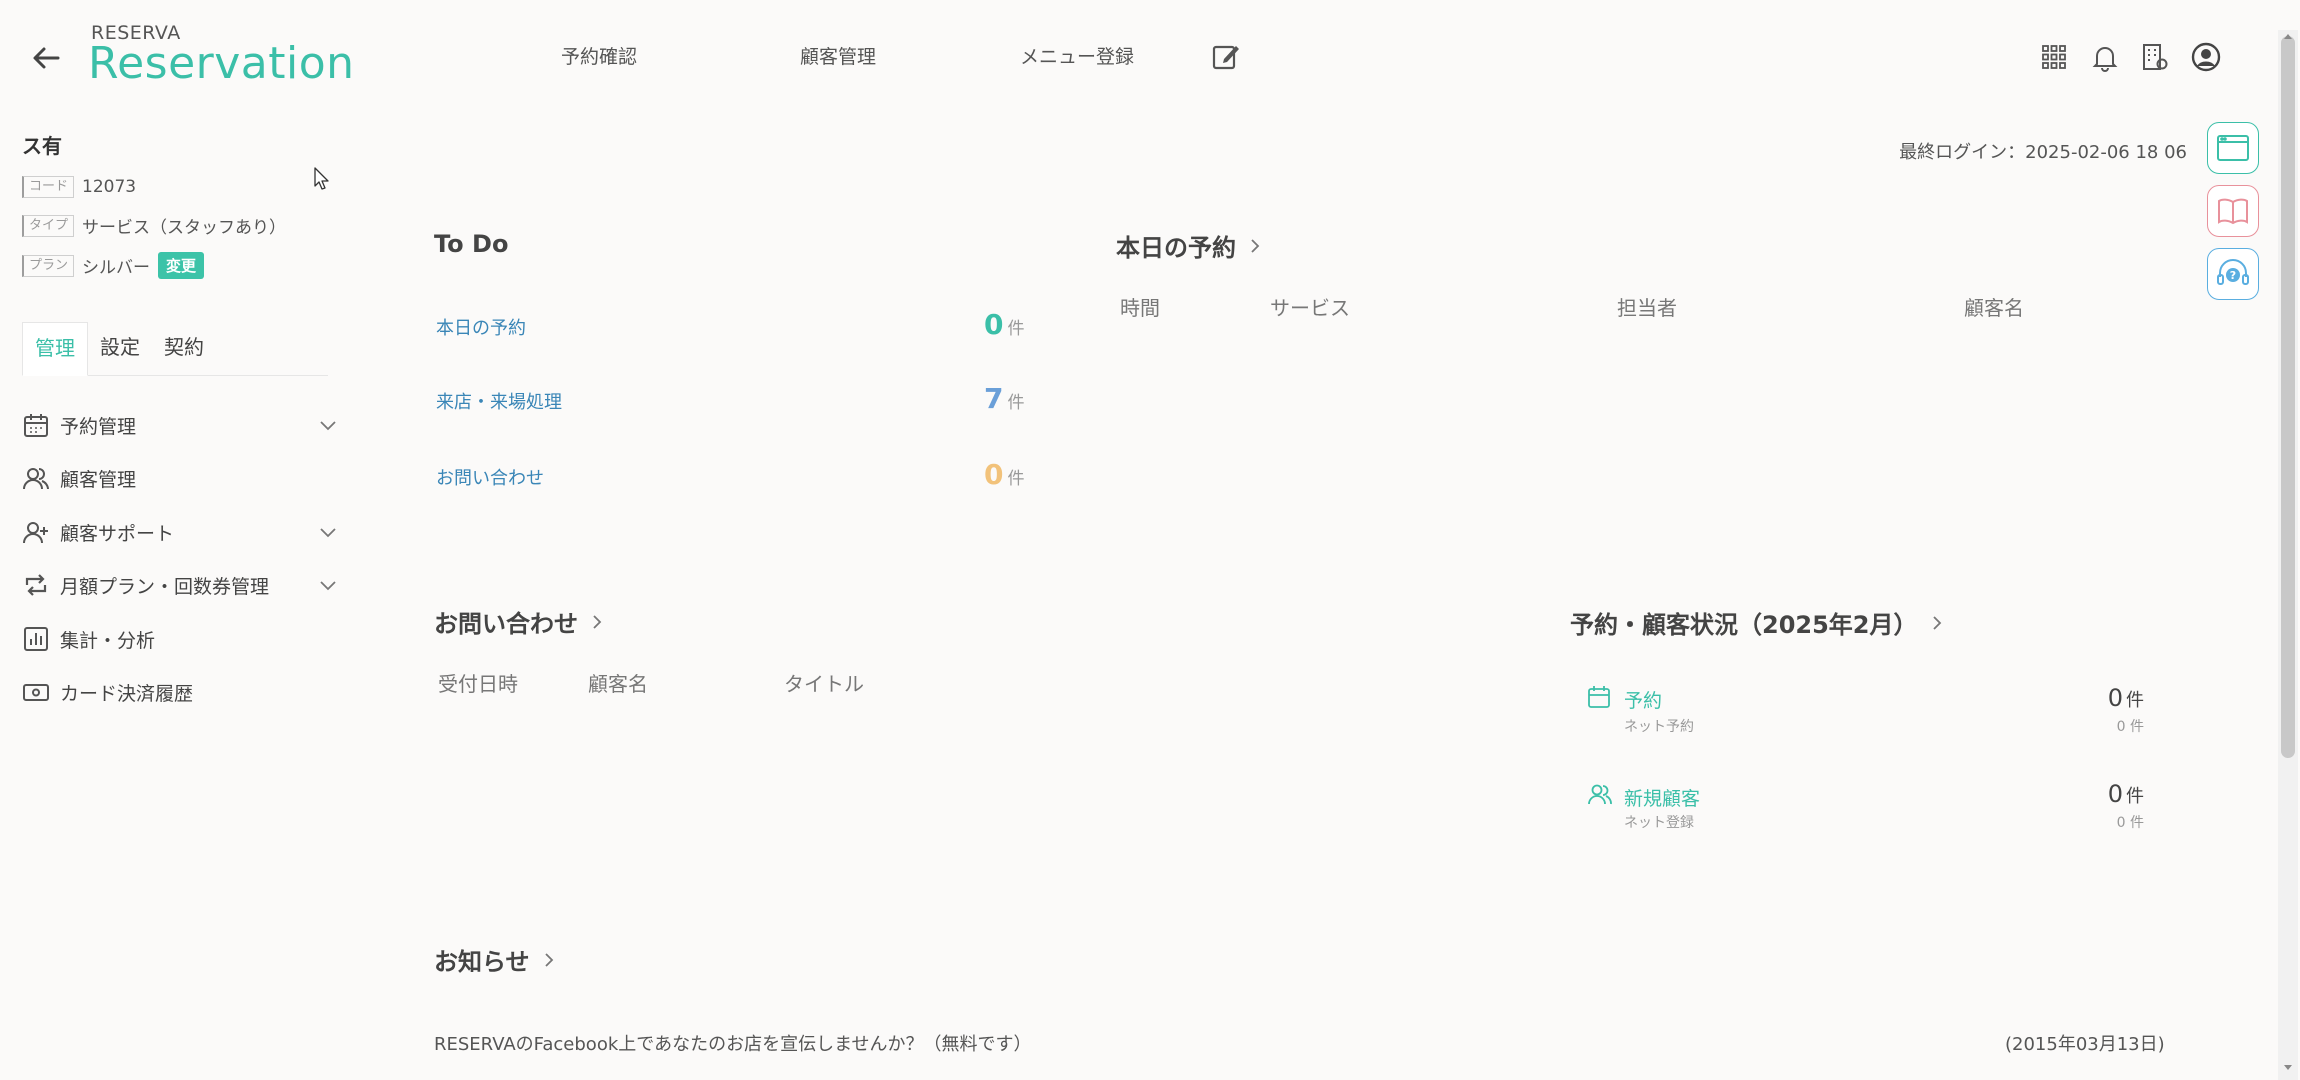  I want to click on edit-icon, so click(1226, 57).